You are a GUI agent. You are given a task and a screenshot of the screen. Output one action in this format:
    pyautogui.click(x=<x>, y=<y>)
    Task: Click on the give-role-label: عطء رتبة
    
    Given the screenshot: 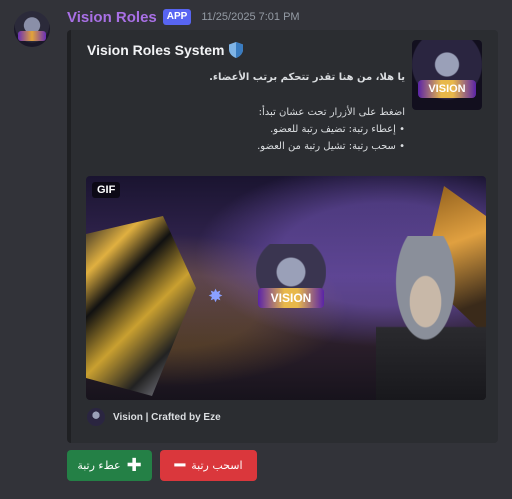 What is the action you would take?
    pyautogui.click(x=99, y=465)
    